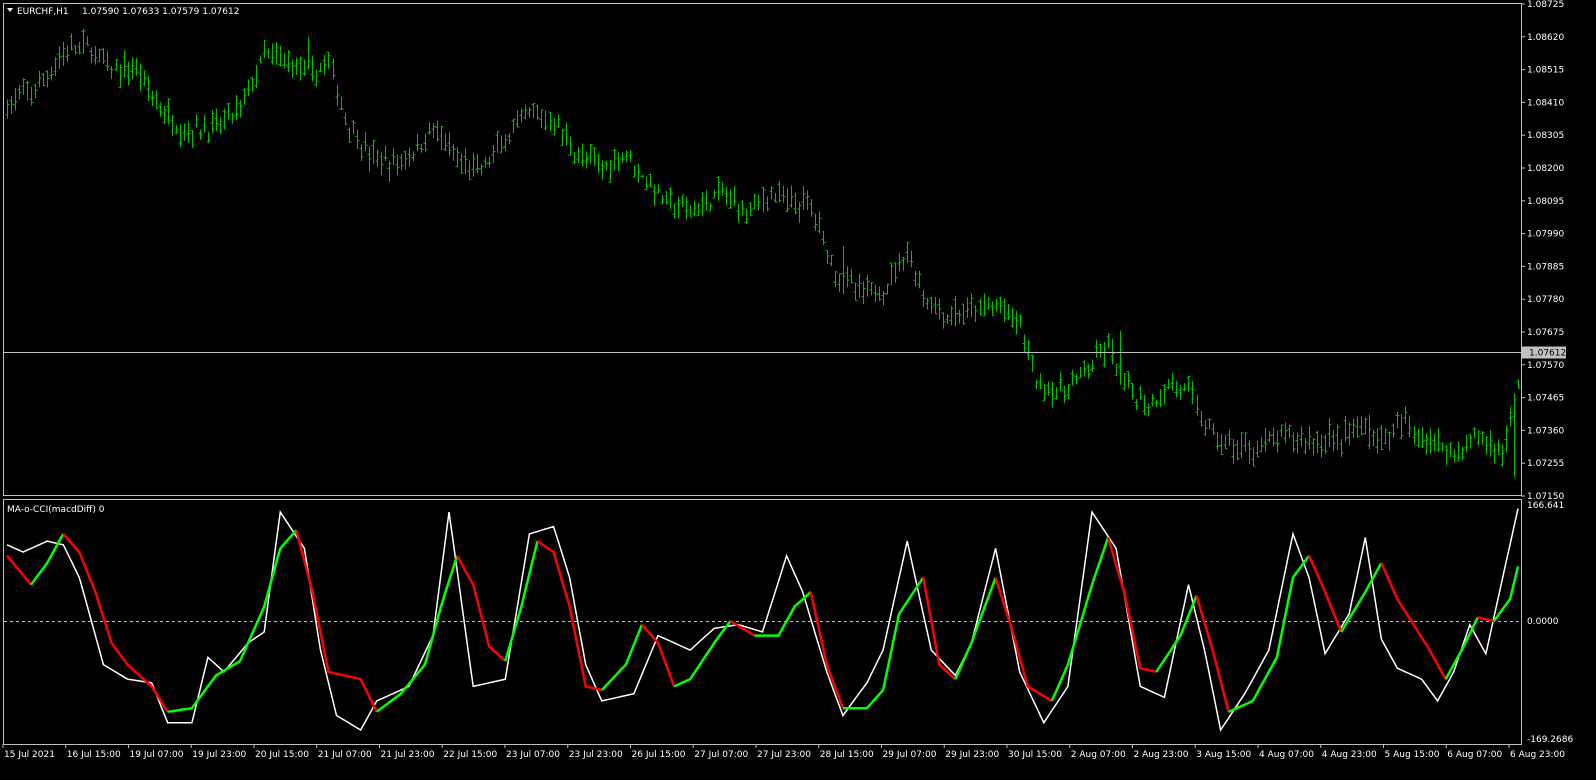 This screenshot has width=1596, height=780. What do you see at coordinates (1545, 5) in the screenshot?
I see `price-tick-label: 1.08725` at bounding box center [1545, 5].